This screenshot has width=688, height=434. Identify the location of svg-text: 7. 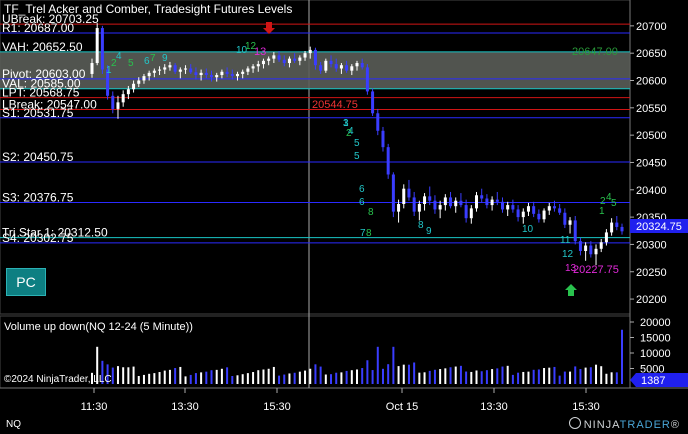
(153, 58).